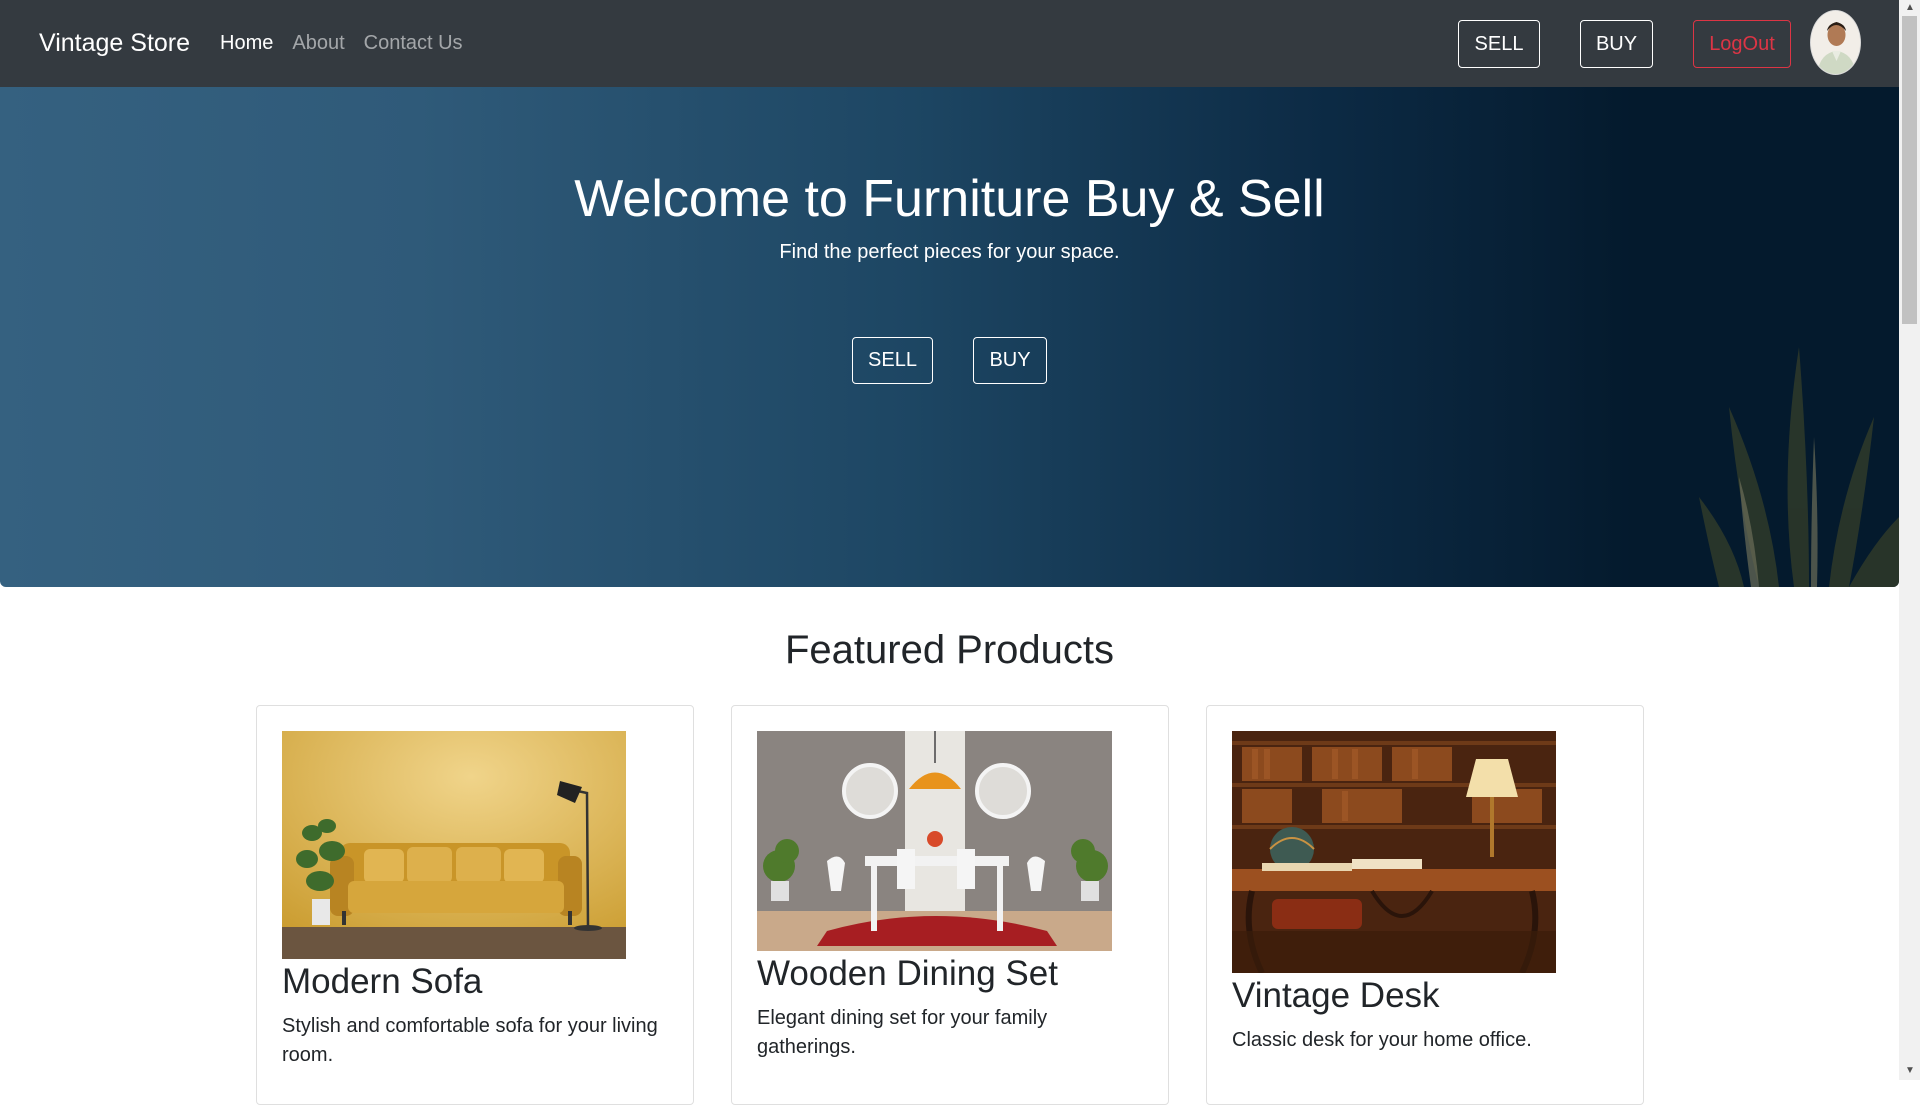  Describe the element at coordinates (114, 43) in the screenshot. I see `brand-logo-text: Vintage Store` at that location.